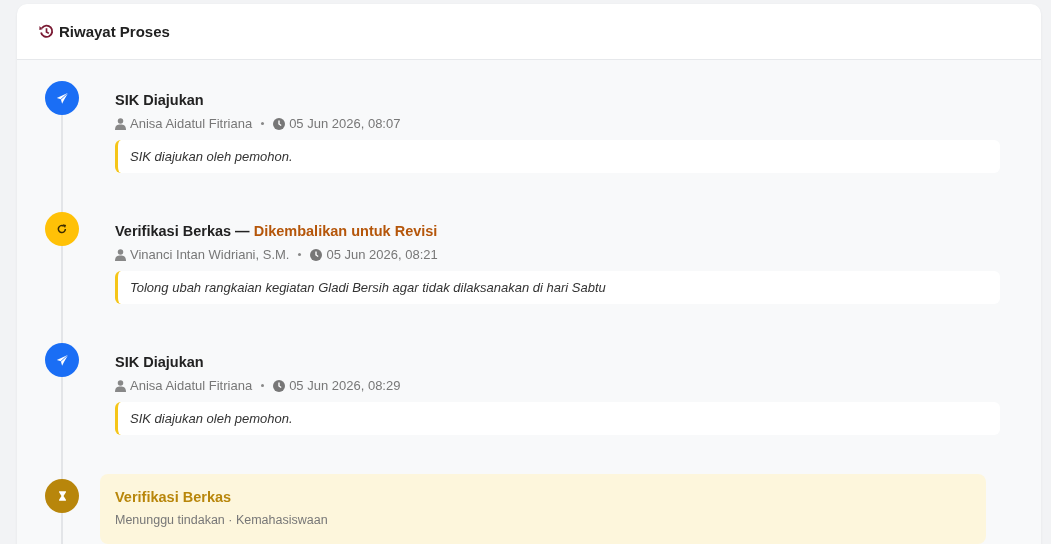 The width and height of the screenshot is (1051, 544). Describe the element at coordinates (345, 123) in the screenshot. I see `timestamp: 05 Jun 2026, 08:07` at that location.